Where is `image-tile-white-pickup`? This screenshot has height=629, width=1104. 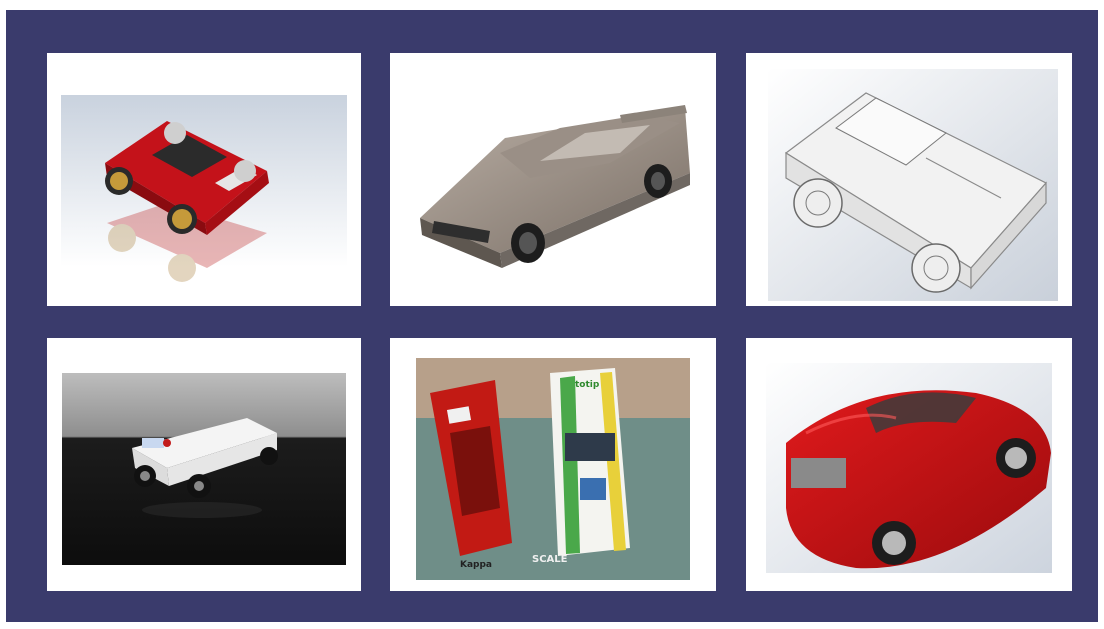 image-tile-white-pickup is located at coordinates (909, 179).